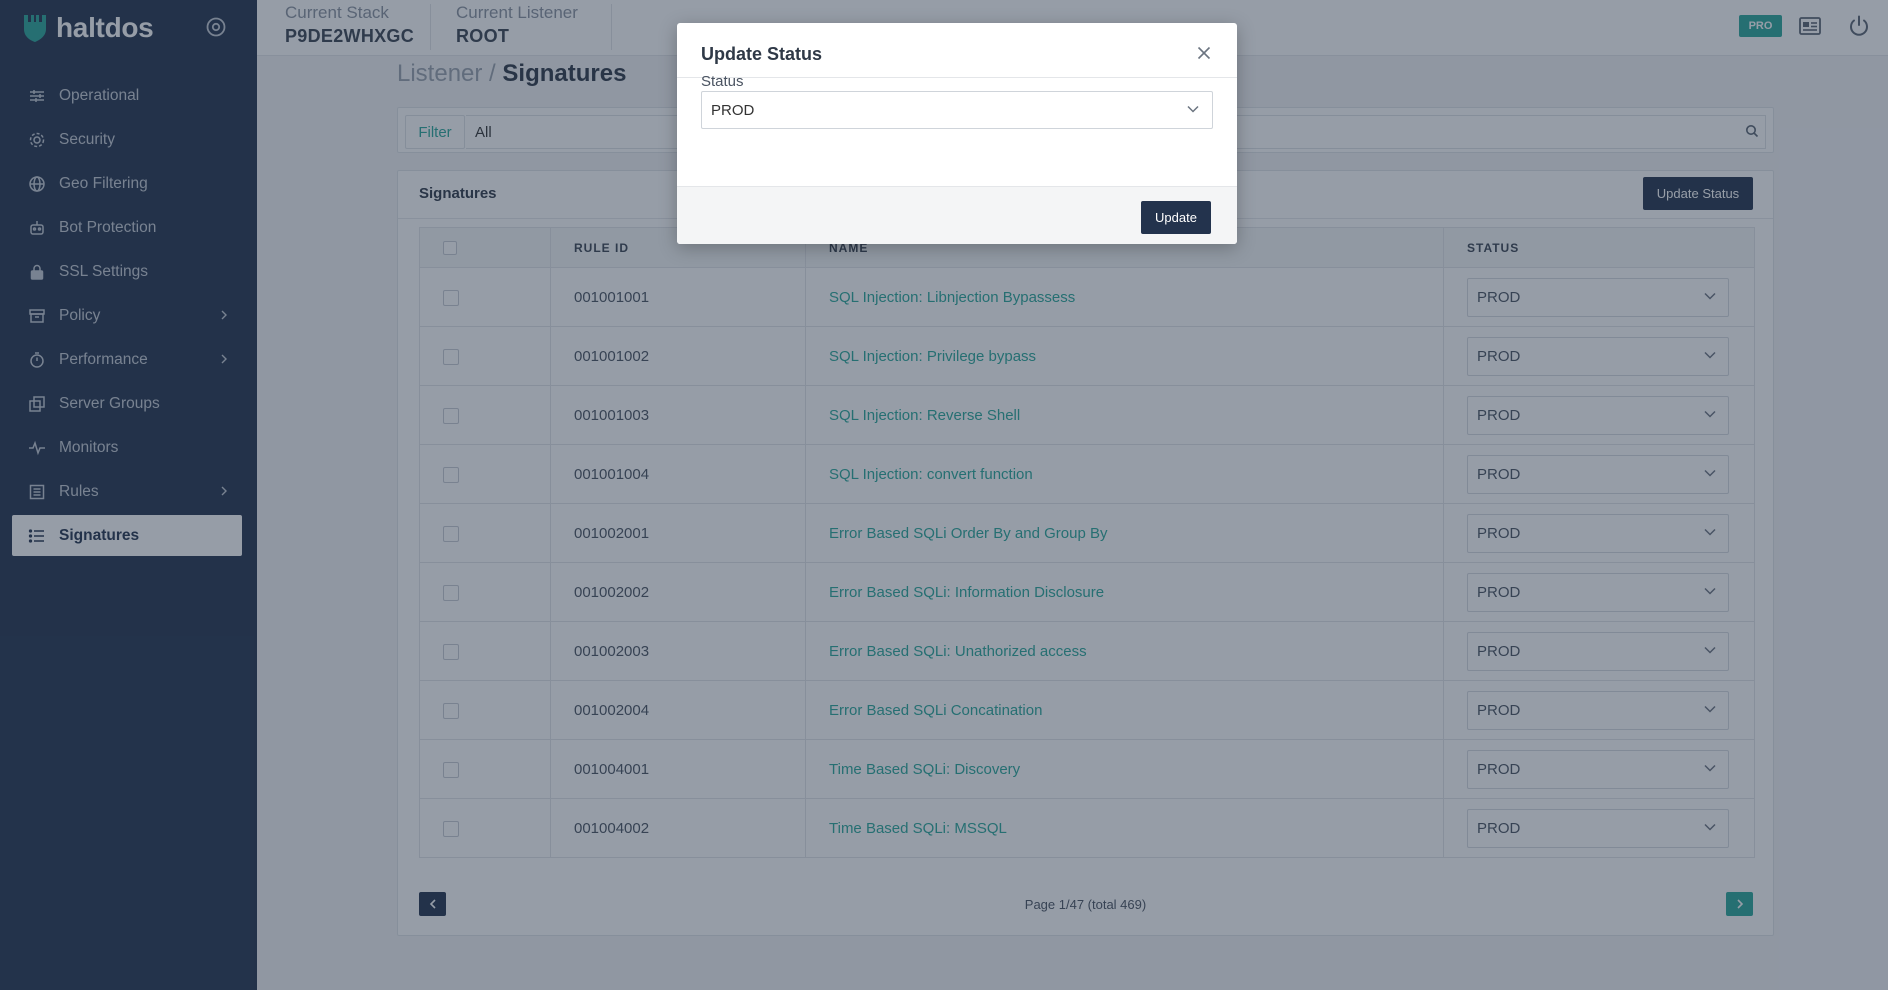 This screenshot has height=990, width=1888. I want to click on status-select-value: PROD, so click(733, 110).